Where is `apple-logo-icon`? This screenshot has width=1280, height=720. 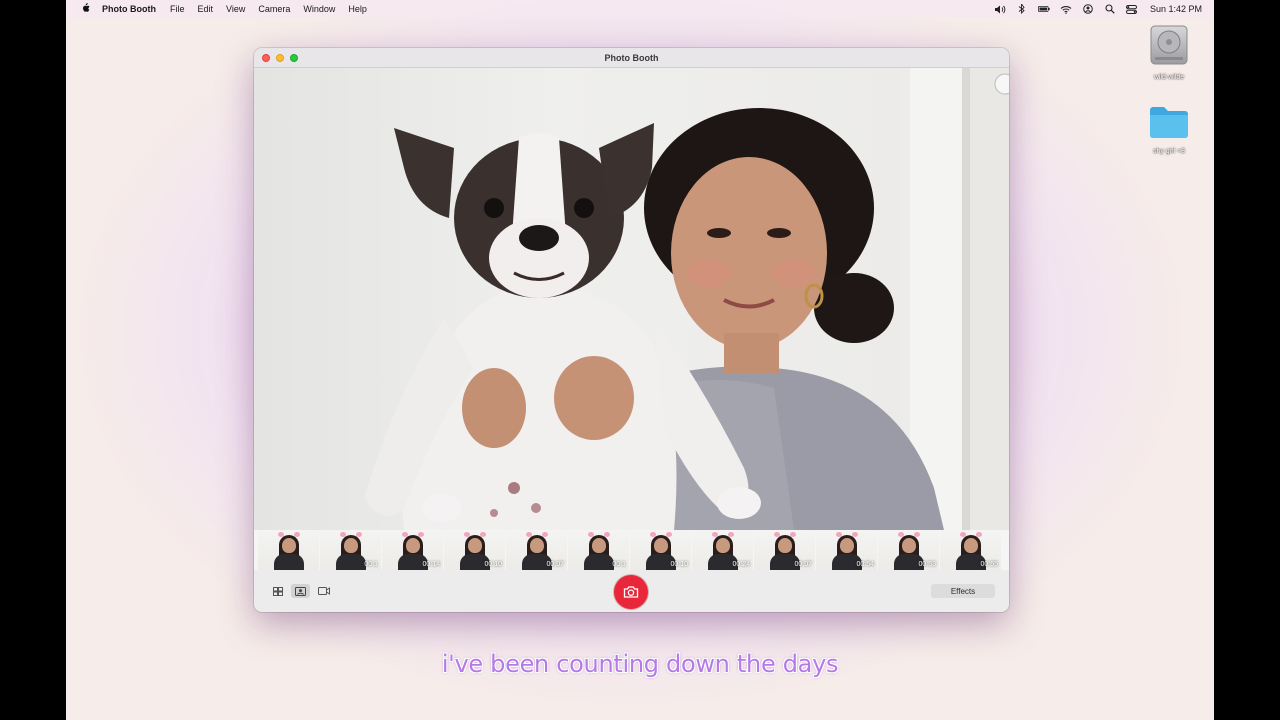 apple-logo-icon is located at coordinates (85, 9).